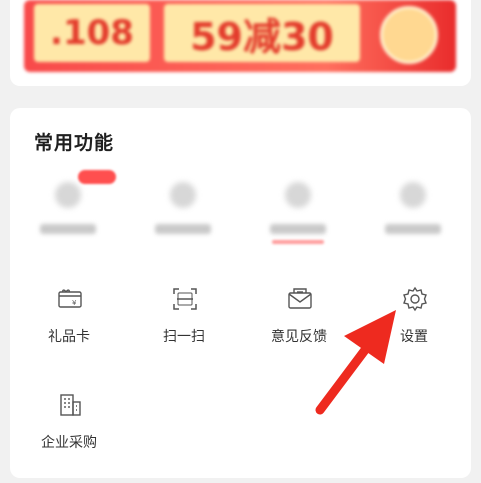 The image size is (481, 483). Describe the element at coordinates (409, 35) in the screenshot. I see `promo-badge` at that location.